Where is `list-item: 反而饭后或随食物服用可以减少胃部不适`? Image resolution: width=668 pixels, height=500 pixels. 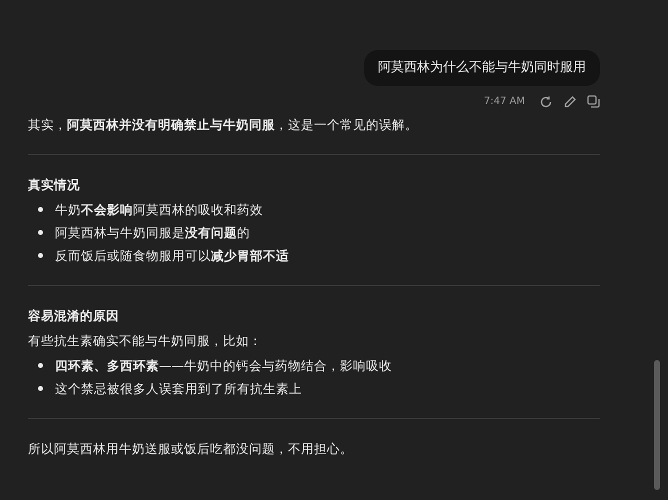
list-item: 反而饭后或随食物服用可以减少胃部不适 is located at coordinates (172, 256).